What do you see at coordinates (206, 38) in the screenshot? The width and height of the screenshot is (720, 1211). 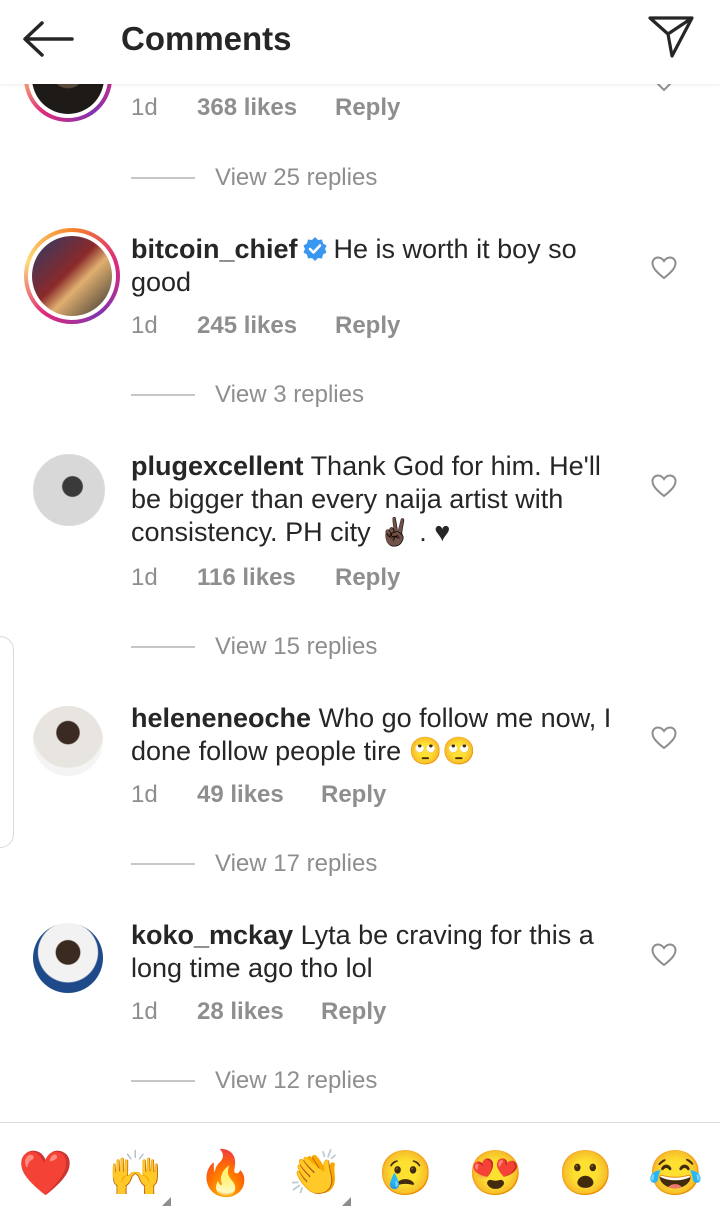 I see `page-title: Comments` at bounding box center [206, 38].